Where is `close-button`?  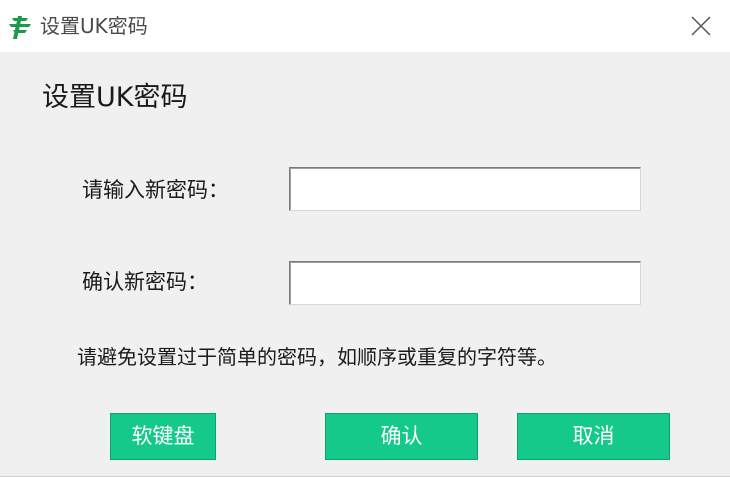 close-button is located at coordinates (701, 26).